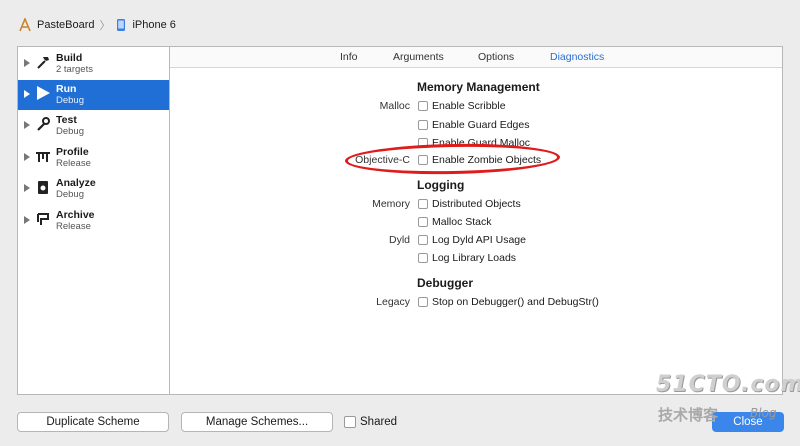 The width and height of the screenshot is (800, 446). Describe the element at coordinates (480, 125) in the screenshot. I see `enable-guard-edges-label: Enable Guard Edges` at that location.